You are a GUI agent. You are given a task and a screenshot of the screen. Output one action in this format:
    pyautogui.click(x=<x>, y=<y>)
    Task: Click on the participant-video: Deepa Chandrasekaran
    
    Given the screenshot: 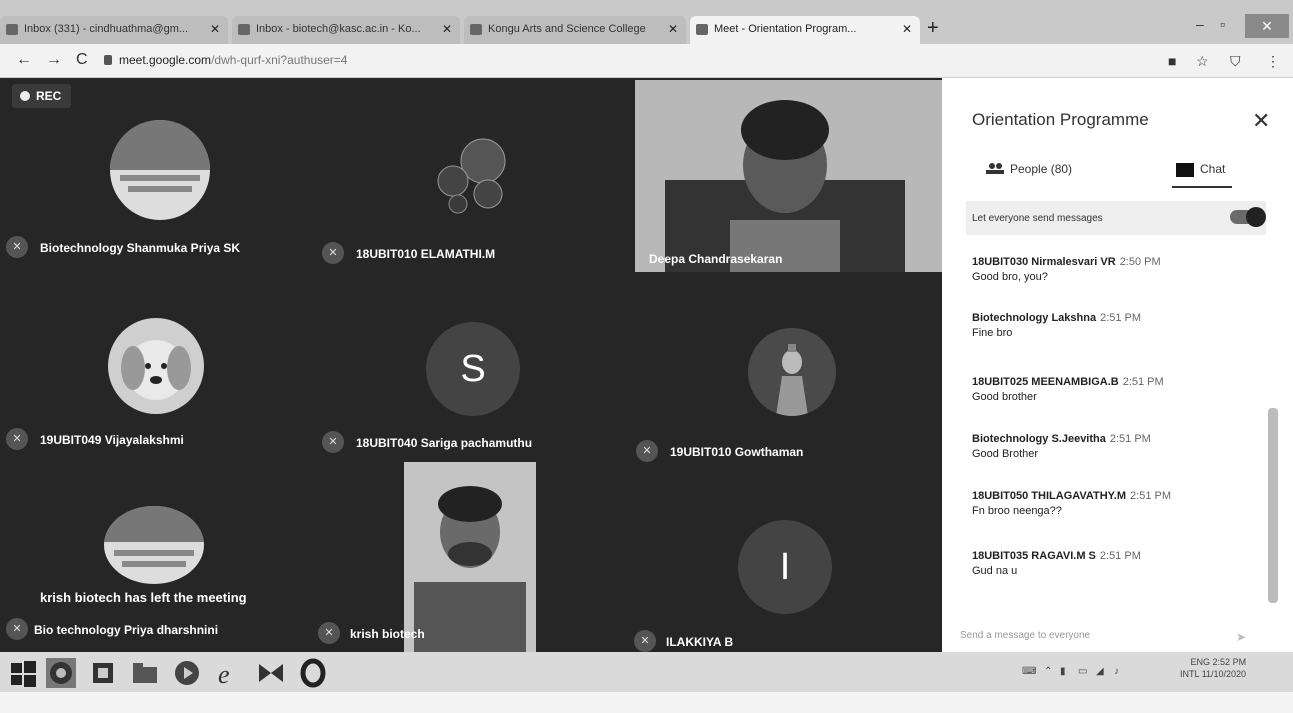 What is the action you would take?
    pyautogui.click(x=788, y=176)
    